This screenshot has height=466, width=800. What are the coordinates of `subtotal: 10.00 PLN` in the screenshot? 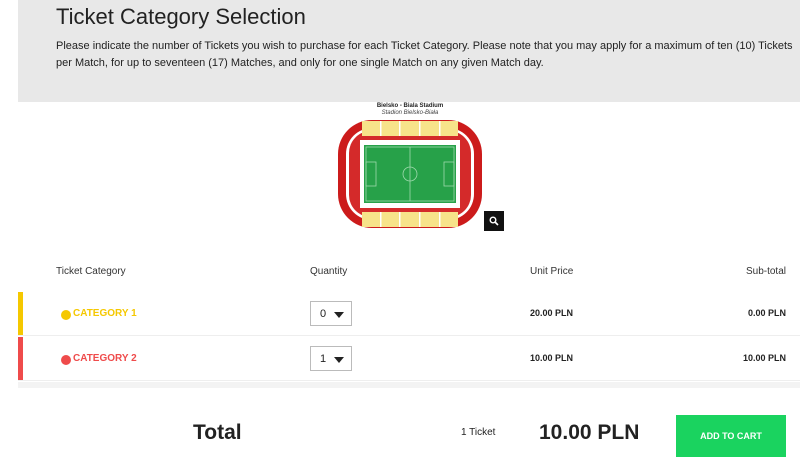 It's located at (764, 358).